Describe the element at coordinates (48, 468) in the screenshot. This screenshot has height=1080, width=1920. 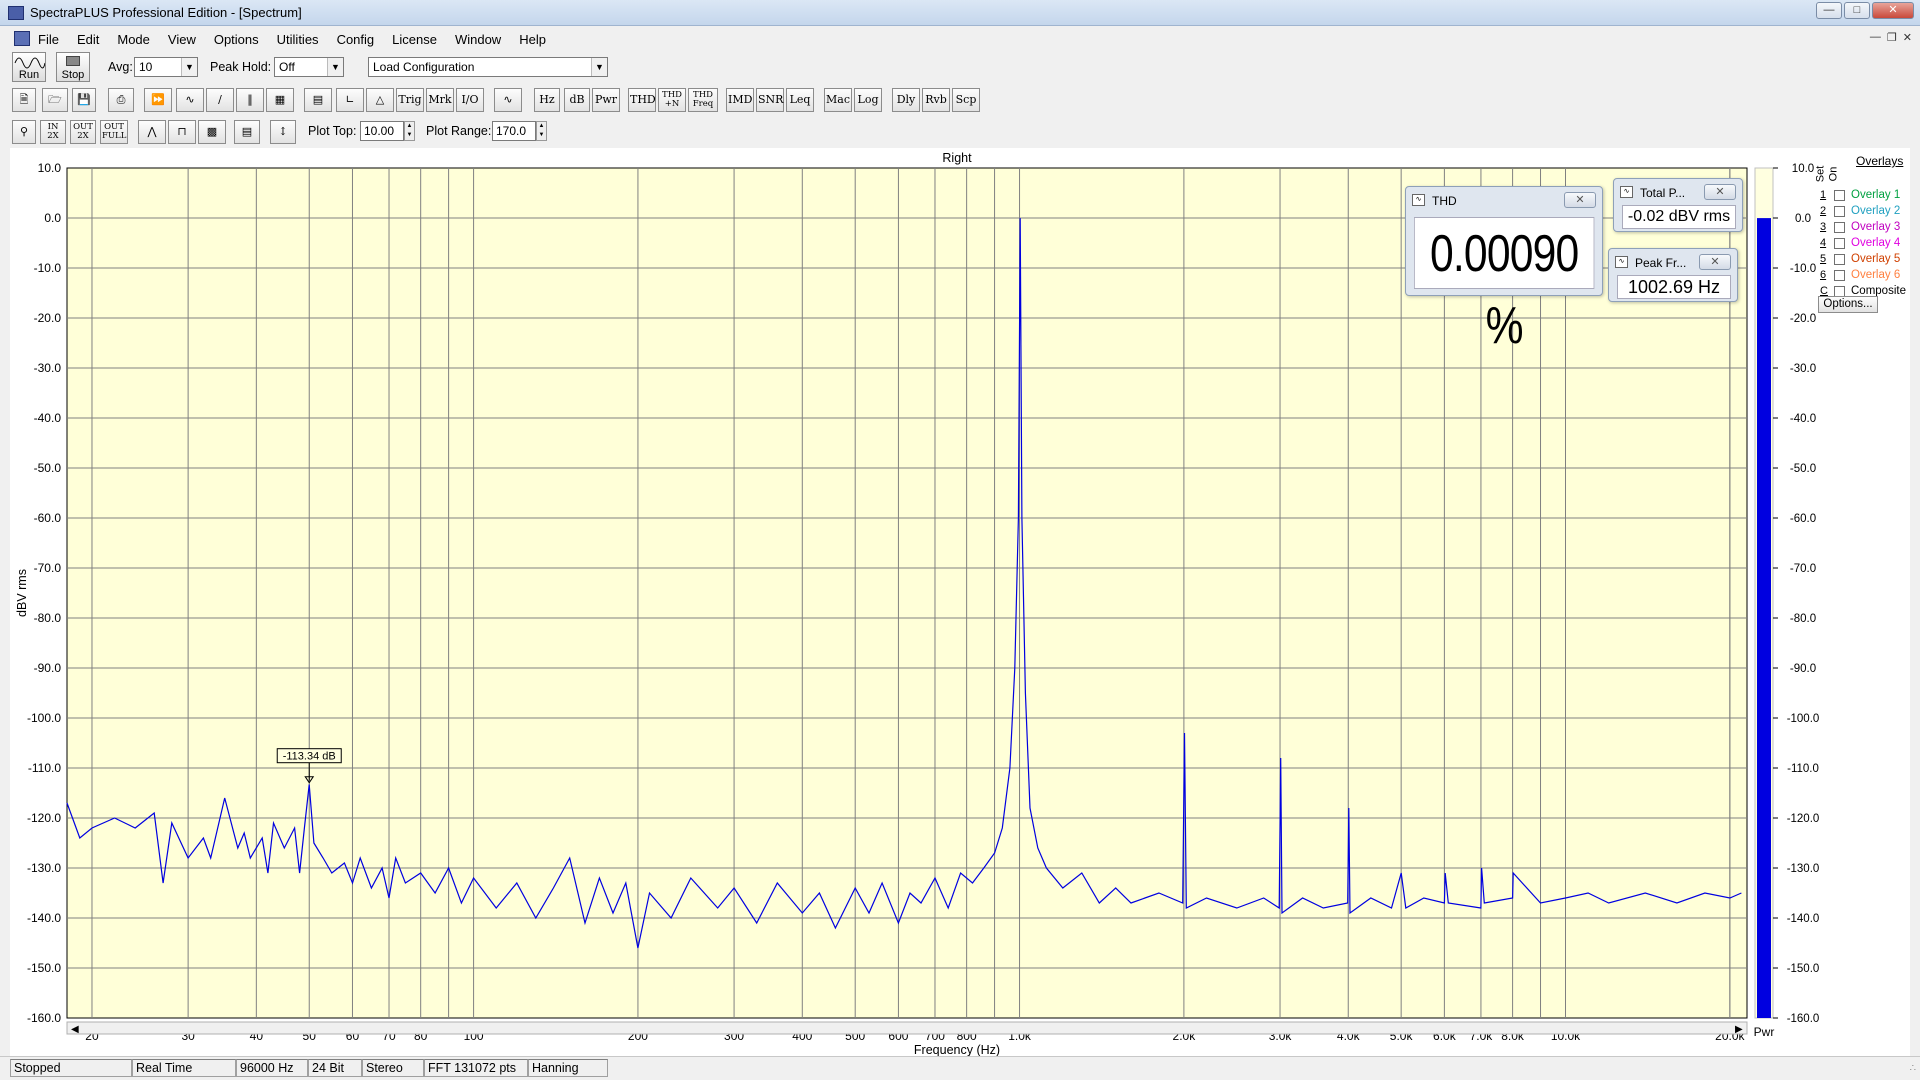
I see `y-tick-label: -50.0` at that location.